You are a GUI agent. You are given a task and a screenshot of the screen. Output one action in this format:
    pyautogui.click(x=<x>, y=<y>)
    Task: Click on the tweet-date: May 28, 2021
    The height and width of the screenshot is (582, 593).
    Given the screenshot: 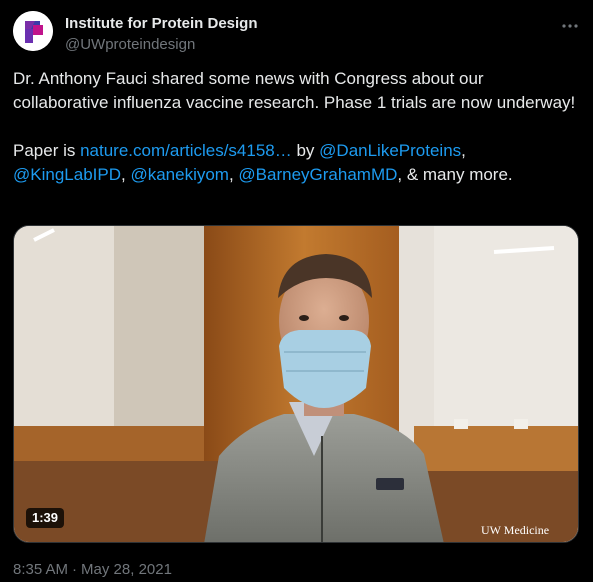 What is the action you would take?
    pyautogui.click(x=126, y=569)
    